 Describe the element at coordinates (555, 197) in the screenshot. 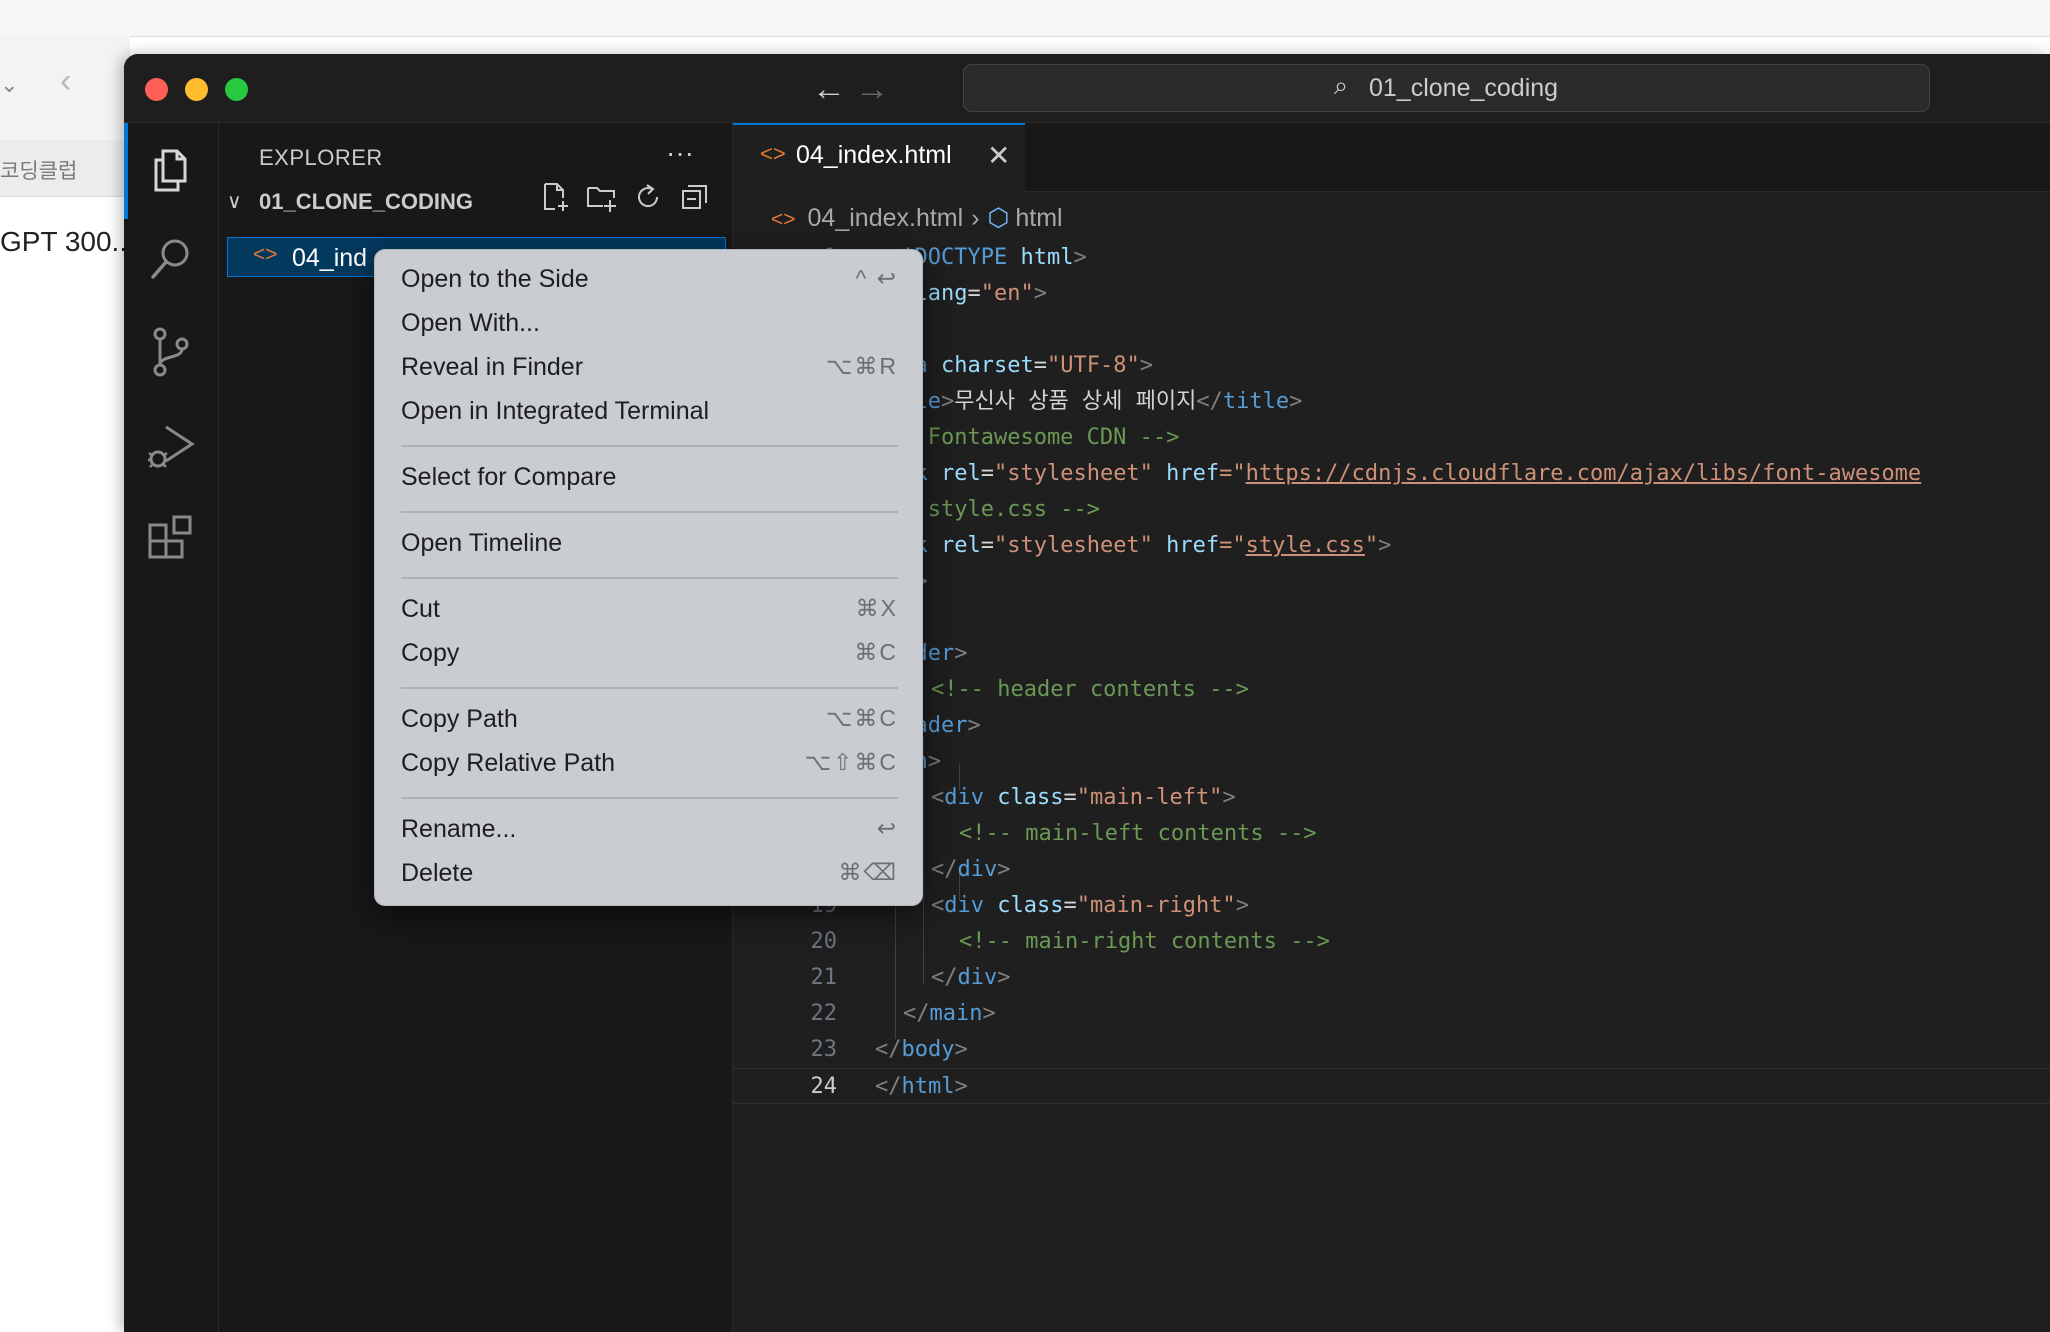

I see `new-file-icon` at that location.